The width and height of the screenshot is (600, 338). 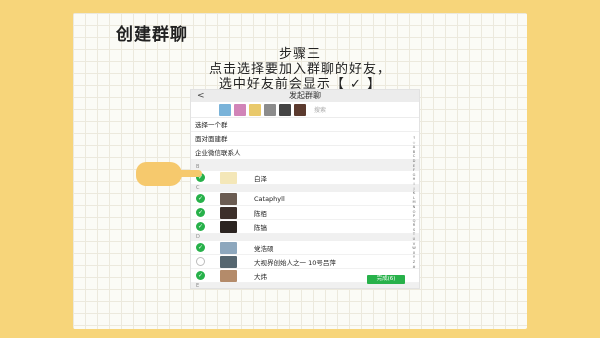 What do you see at coordinates (260, 227) in the screenshot?
I see `contact-name: 陈镐` at bounding box center [260, 227].